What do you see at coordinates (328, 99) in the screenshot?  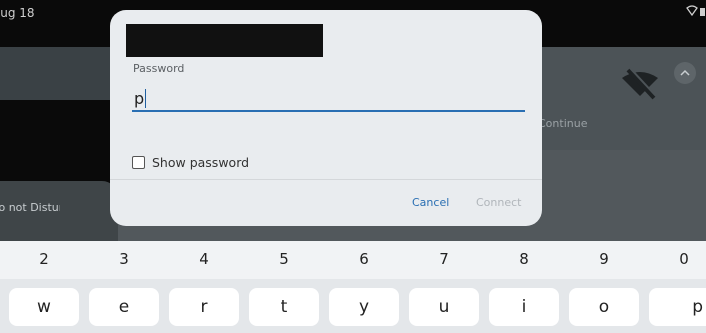 I see `password-input` at bounding box center [328, 99].